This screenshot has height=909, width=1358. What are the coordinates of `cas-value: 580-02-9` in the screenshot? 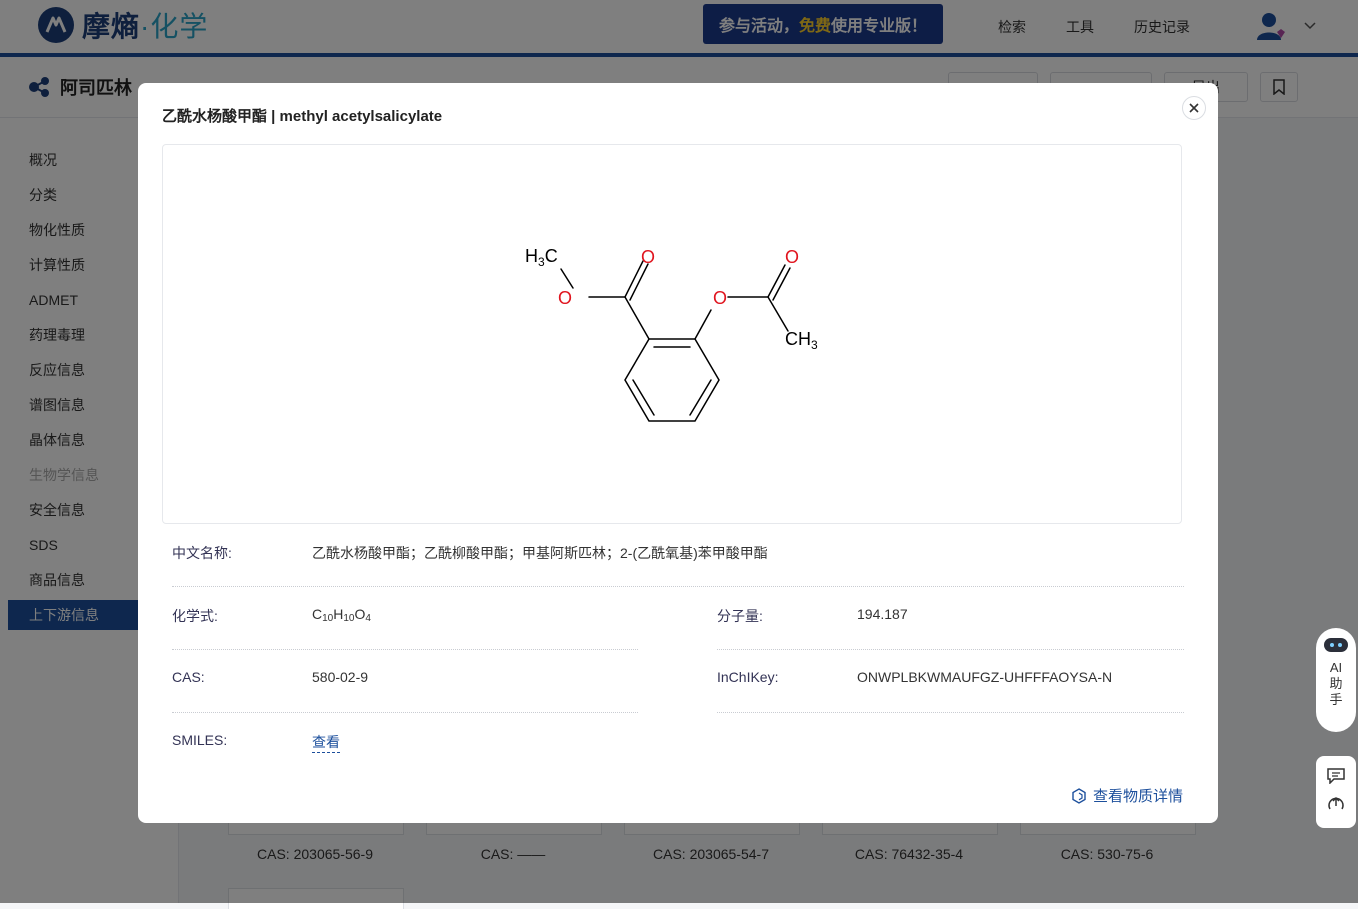 It's located at (340, 677).